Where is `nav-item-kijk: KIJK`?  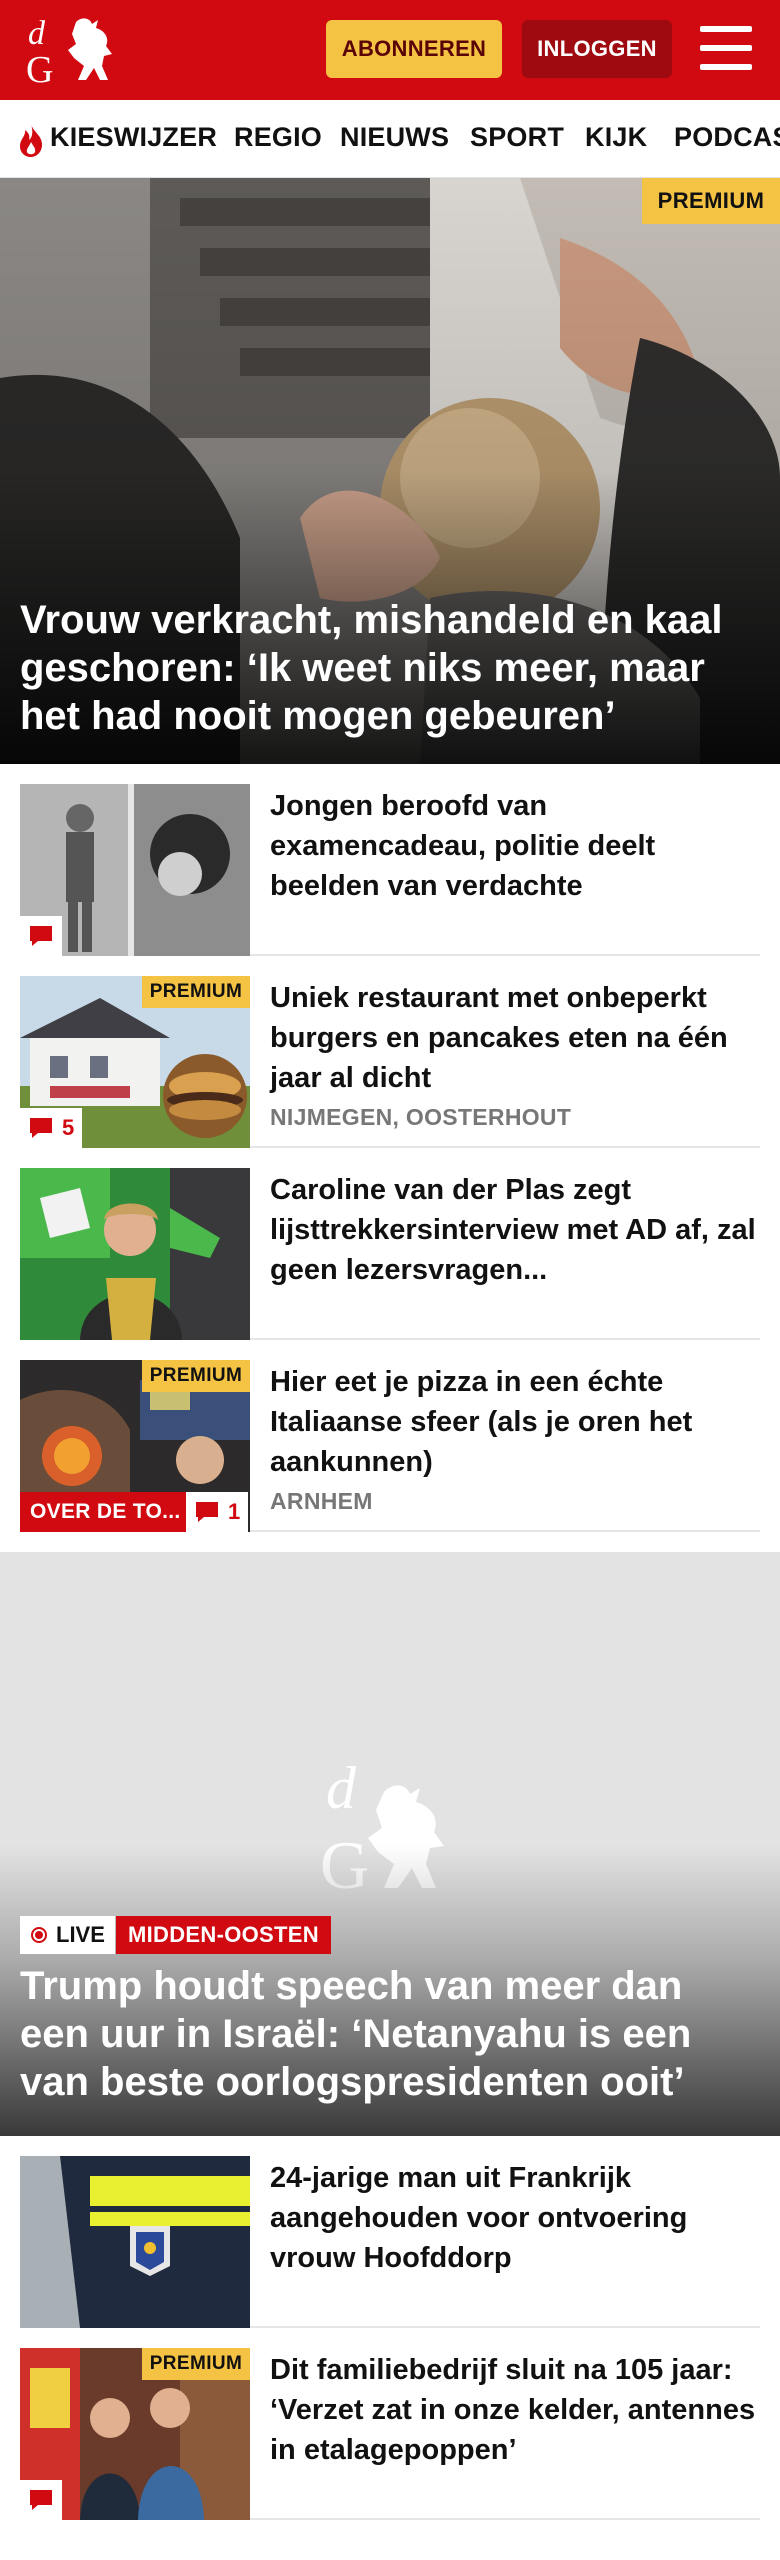 nav-item-kijk: KIJK is located at coordinates (616, 137).